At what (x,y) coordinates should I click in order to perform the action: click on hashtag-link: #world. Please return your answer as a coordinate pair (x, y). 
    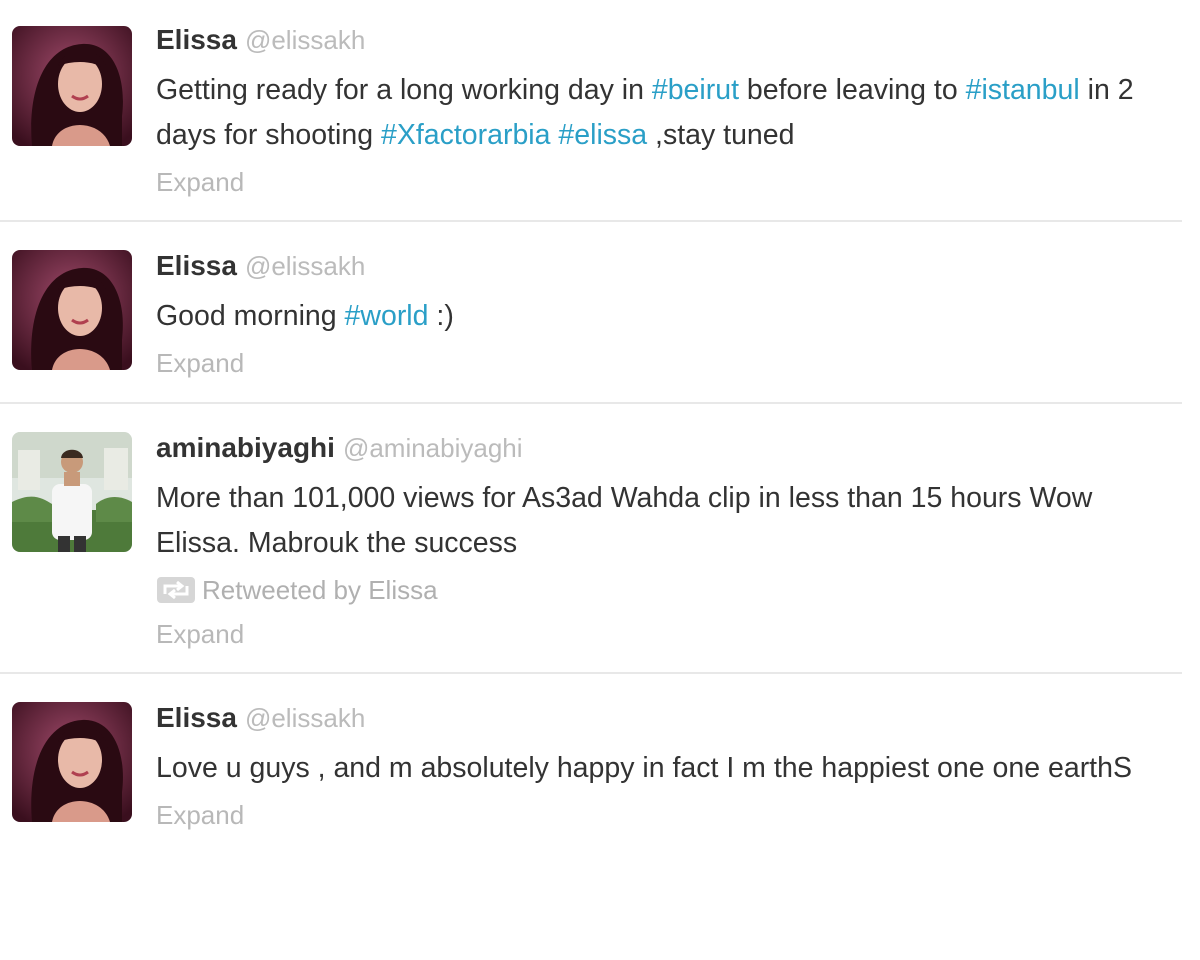
    Looking at the image, I should click on (387, 316).